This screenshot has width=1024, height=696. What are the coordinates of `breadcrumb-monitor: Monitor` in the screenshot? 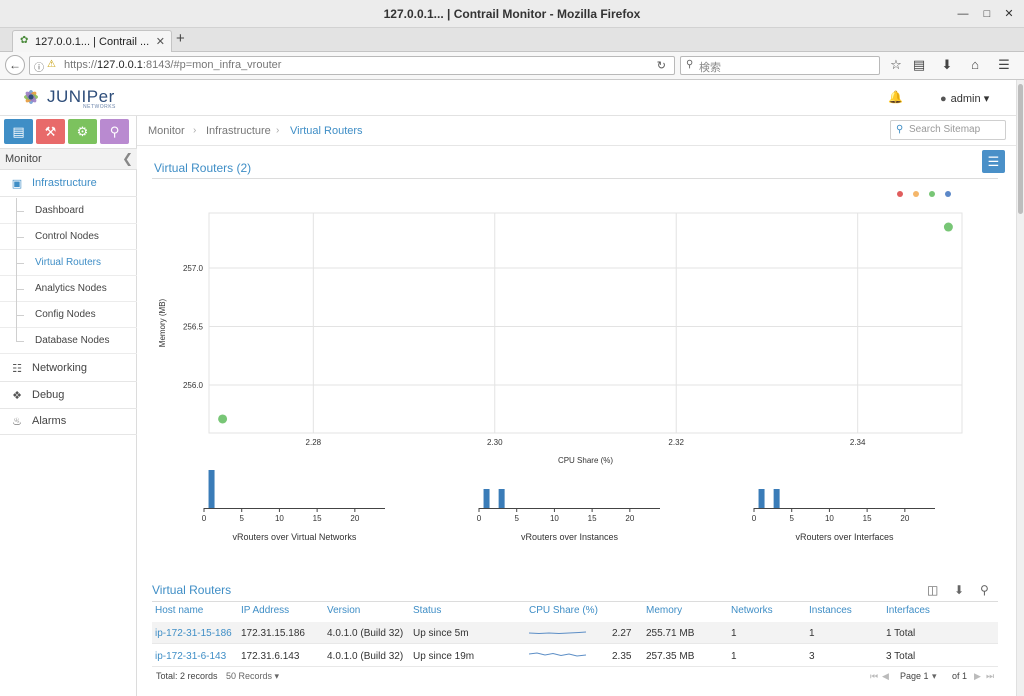 It's located at (166, 131).